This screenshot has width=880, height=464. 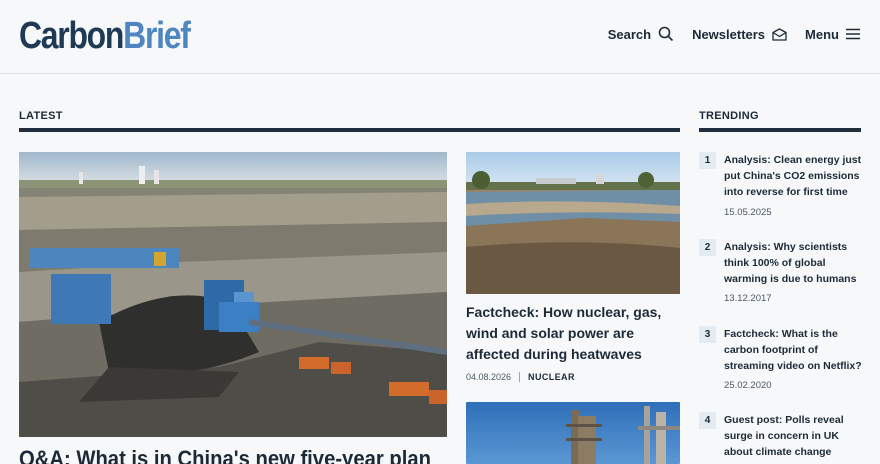 What do you see at coordinates (853, 34) in the screenshot?
I see `hamburger-icon` at bounding box center [853, 34].